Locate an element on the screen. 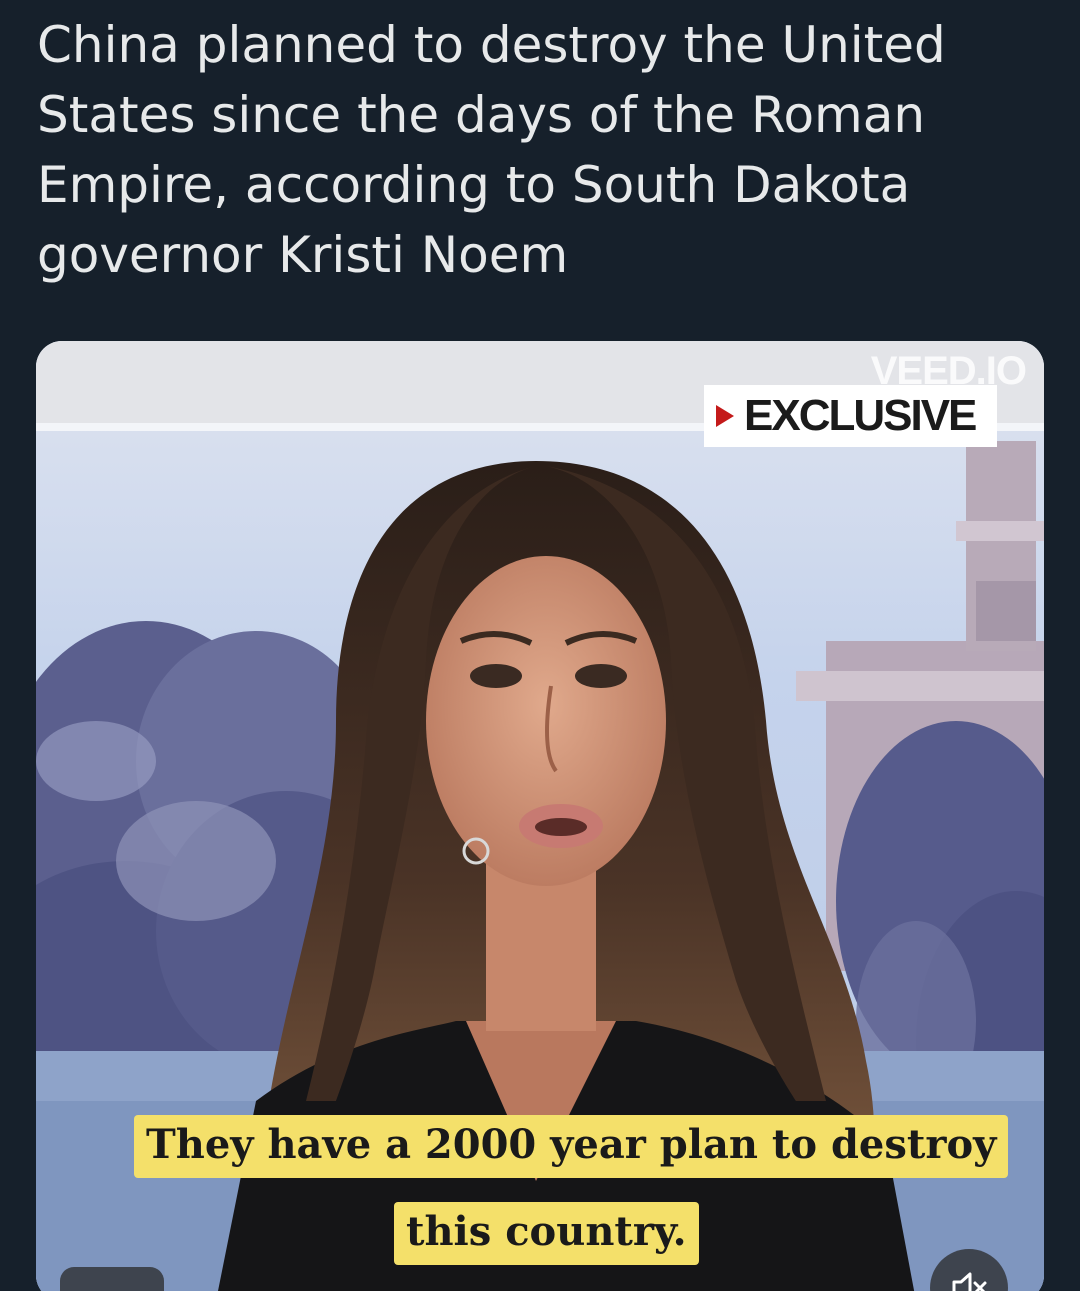  exclusive-label: EXCLUSIVE is located at coordinates (860, 415).